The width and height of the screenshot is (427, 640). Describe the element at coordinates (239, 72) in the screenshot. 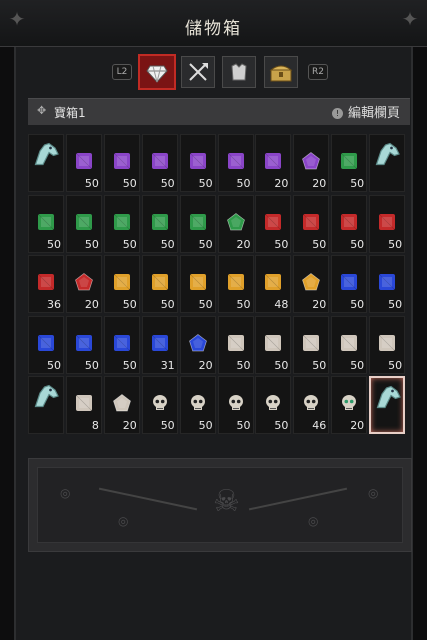

I see `armor-tab` at that location.